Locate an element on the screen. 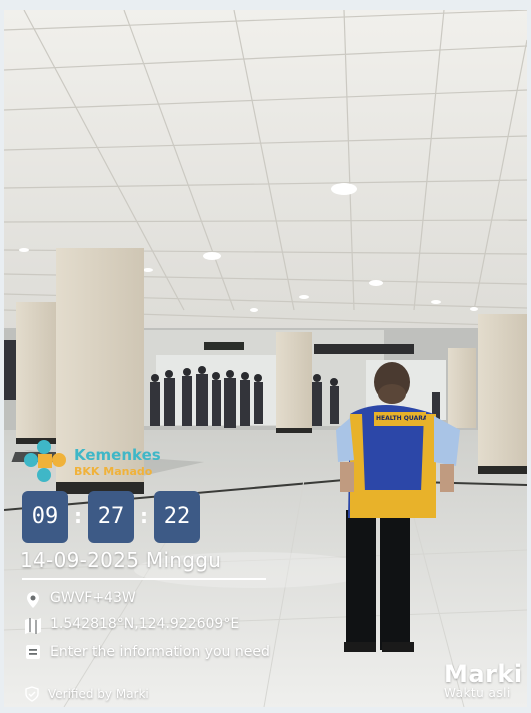 The height and width of the screenshot is (713, 531). vest-label: HEALTH QUARANTINE is located at coordinates (401, 418).